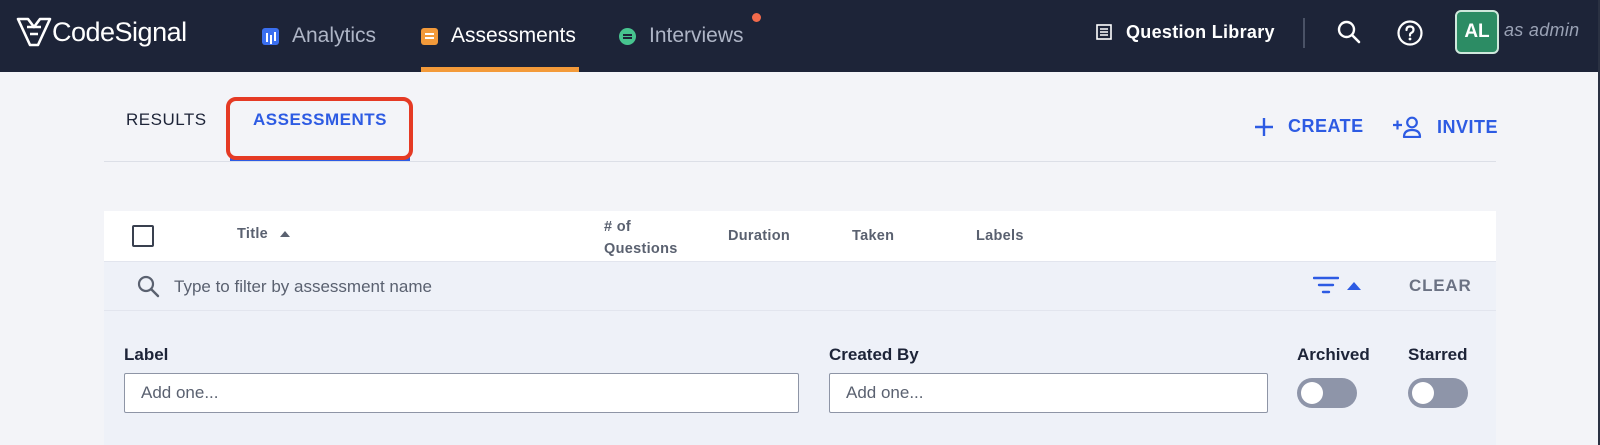  Describe the element at coordinates (1354, 286) in the screenshot. I see `chevron-up-icon` at that location.